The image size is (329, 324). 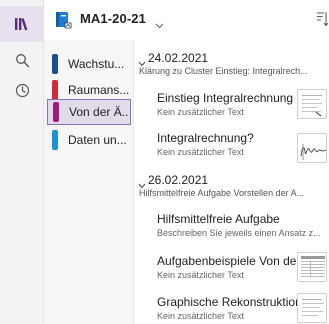 What do you see at coordinates (22, 162) in the screenshot?
I see `navigation-rail` at bounding box center [22, 162].